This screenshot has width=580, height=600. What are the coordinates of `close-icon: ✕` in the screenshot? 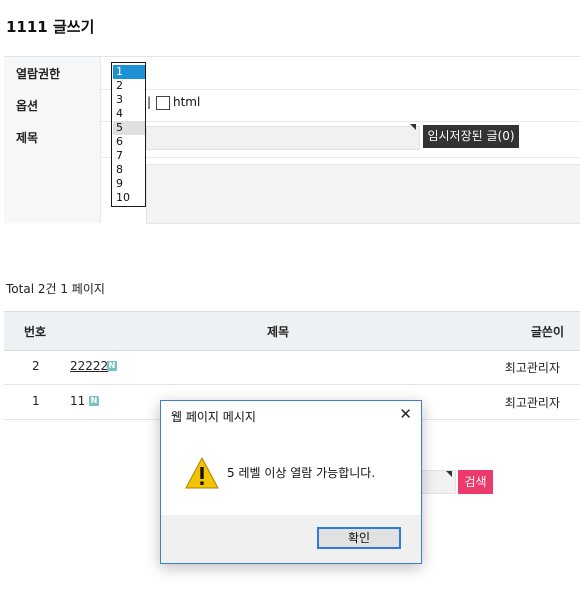 It's located at (405, 414).